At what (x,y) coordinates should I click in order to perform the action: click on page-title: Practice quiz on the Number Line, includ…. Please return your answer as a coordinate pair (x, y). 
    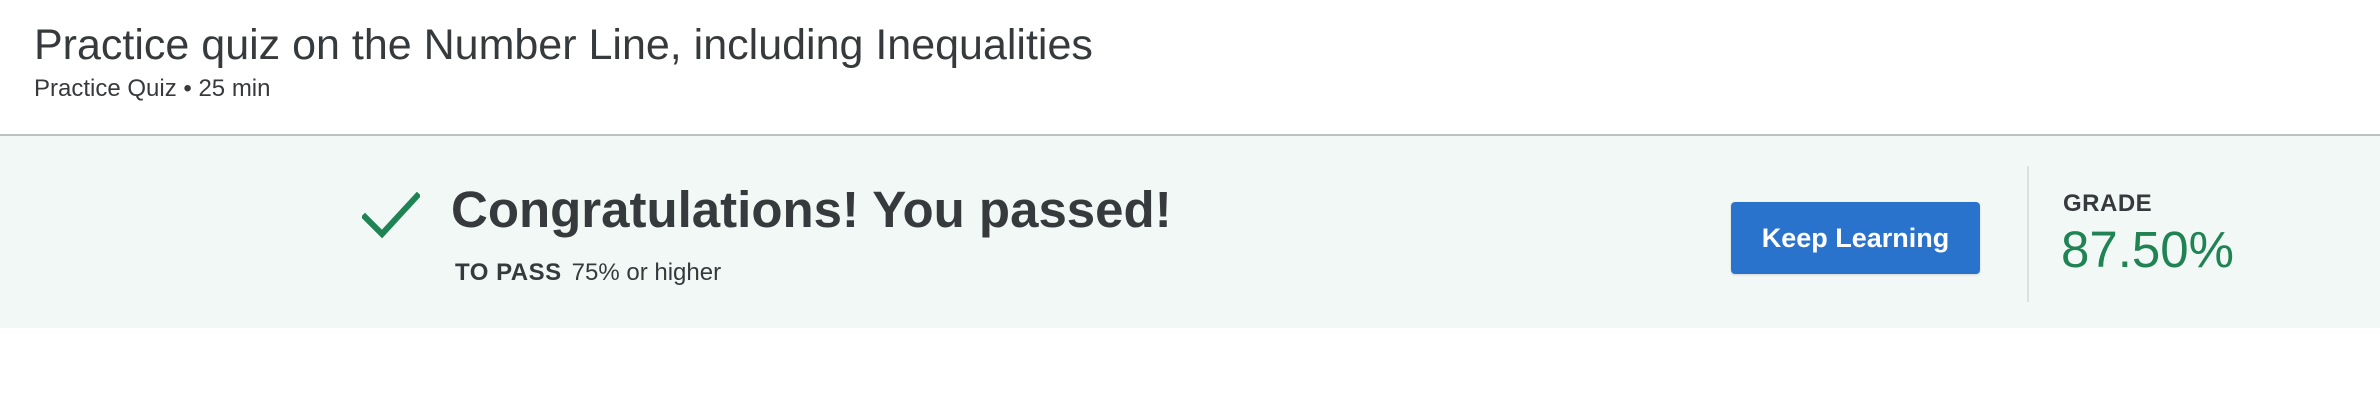
    Looking at the image, I should click on (563, 45).